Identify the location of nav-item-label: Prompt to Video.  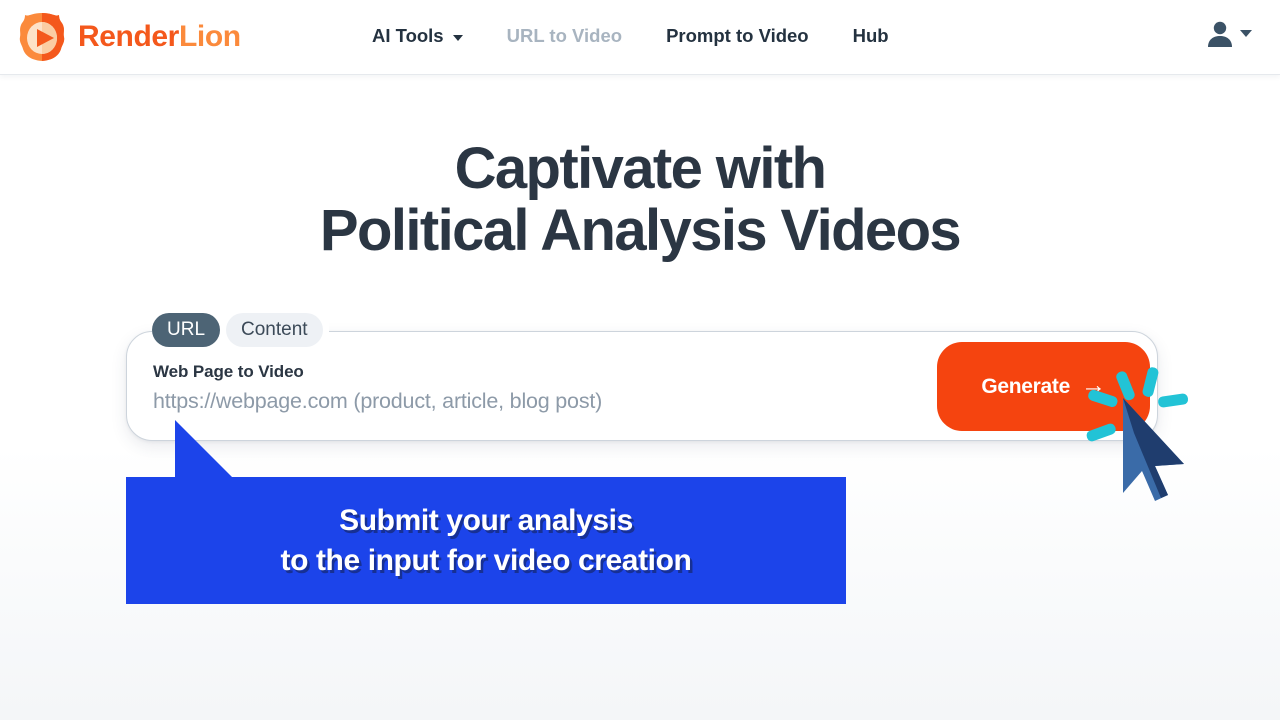
(737, 35).